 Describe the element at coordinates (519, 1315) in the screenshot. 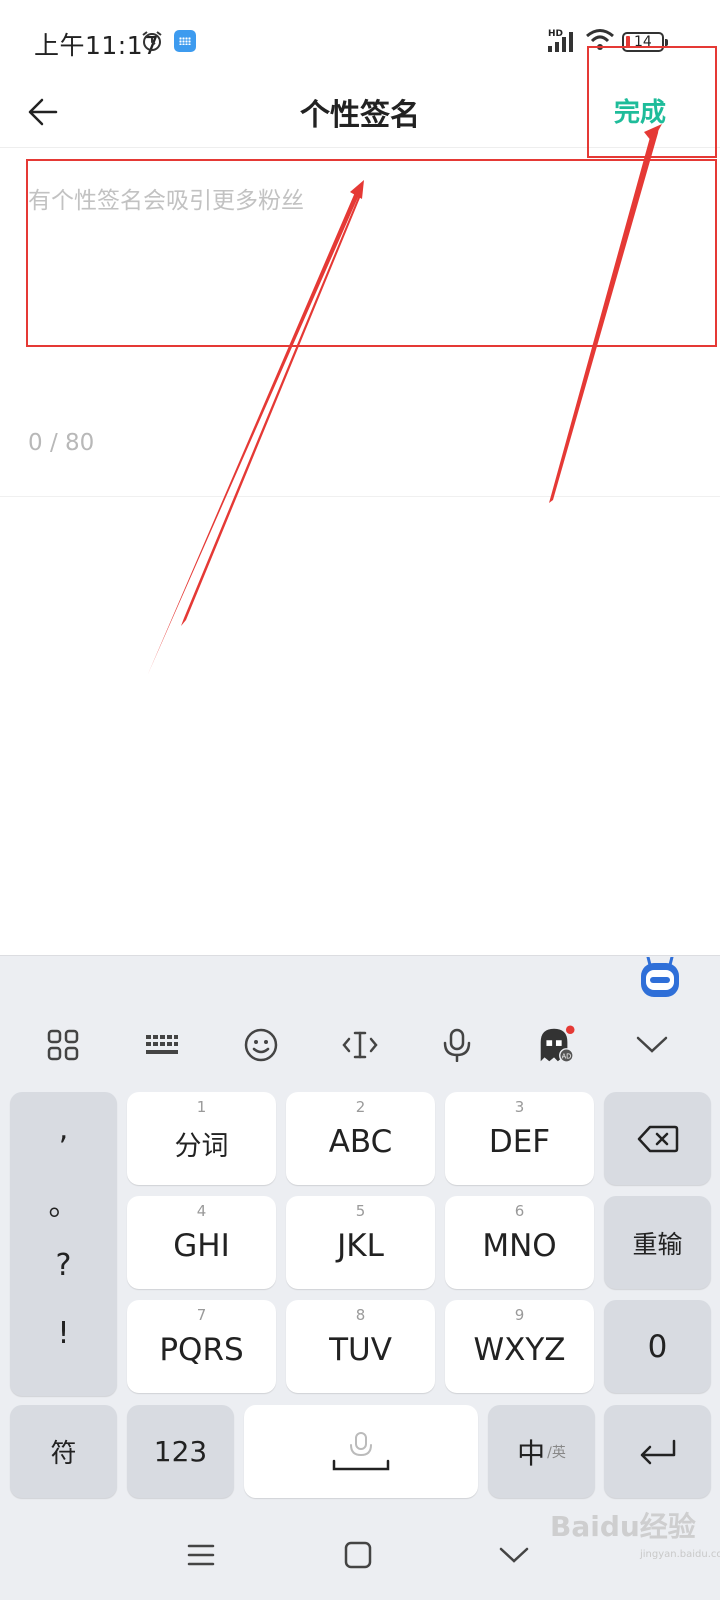

I see `key-number: 9` at that location.